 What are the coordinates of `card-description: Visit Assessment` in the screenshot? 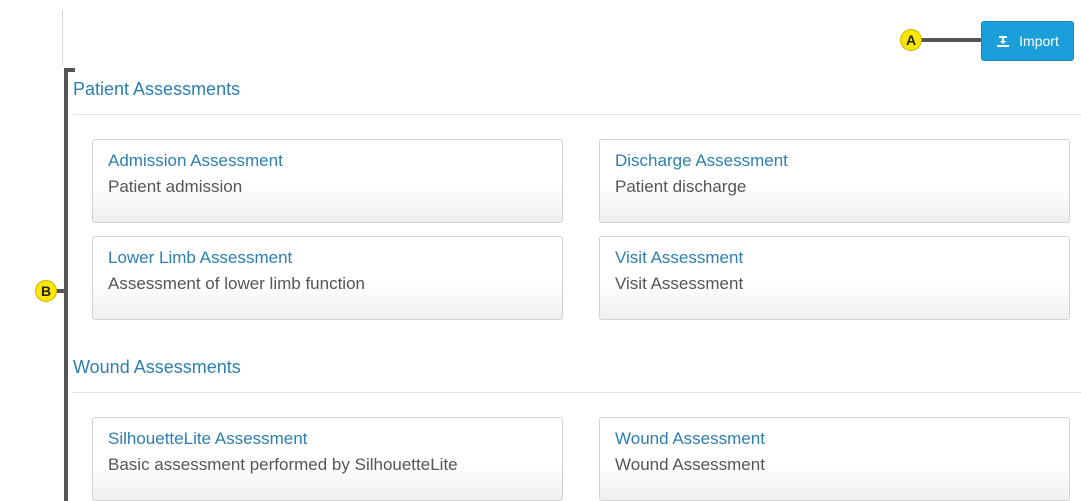 It's located at (679, 283).